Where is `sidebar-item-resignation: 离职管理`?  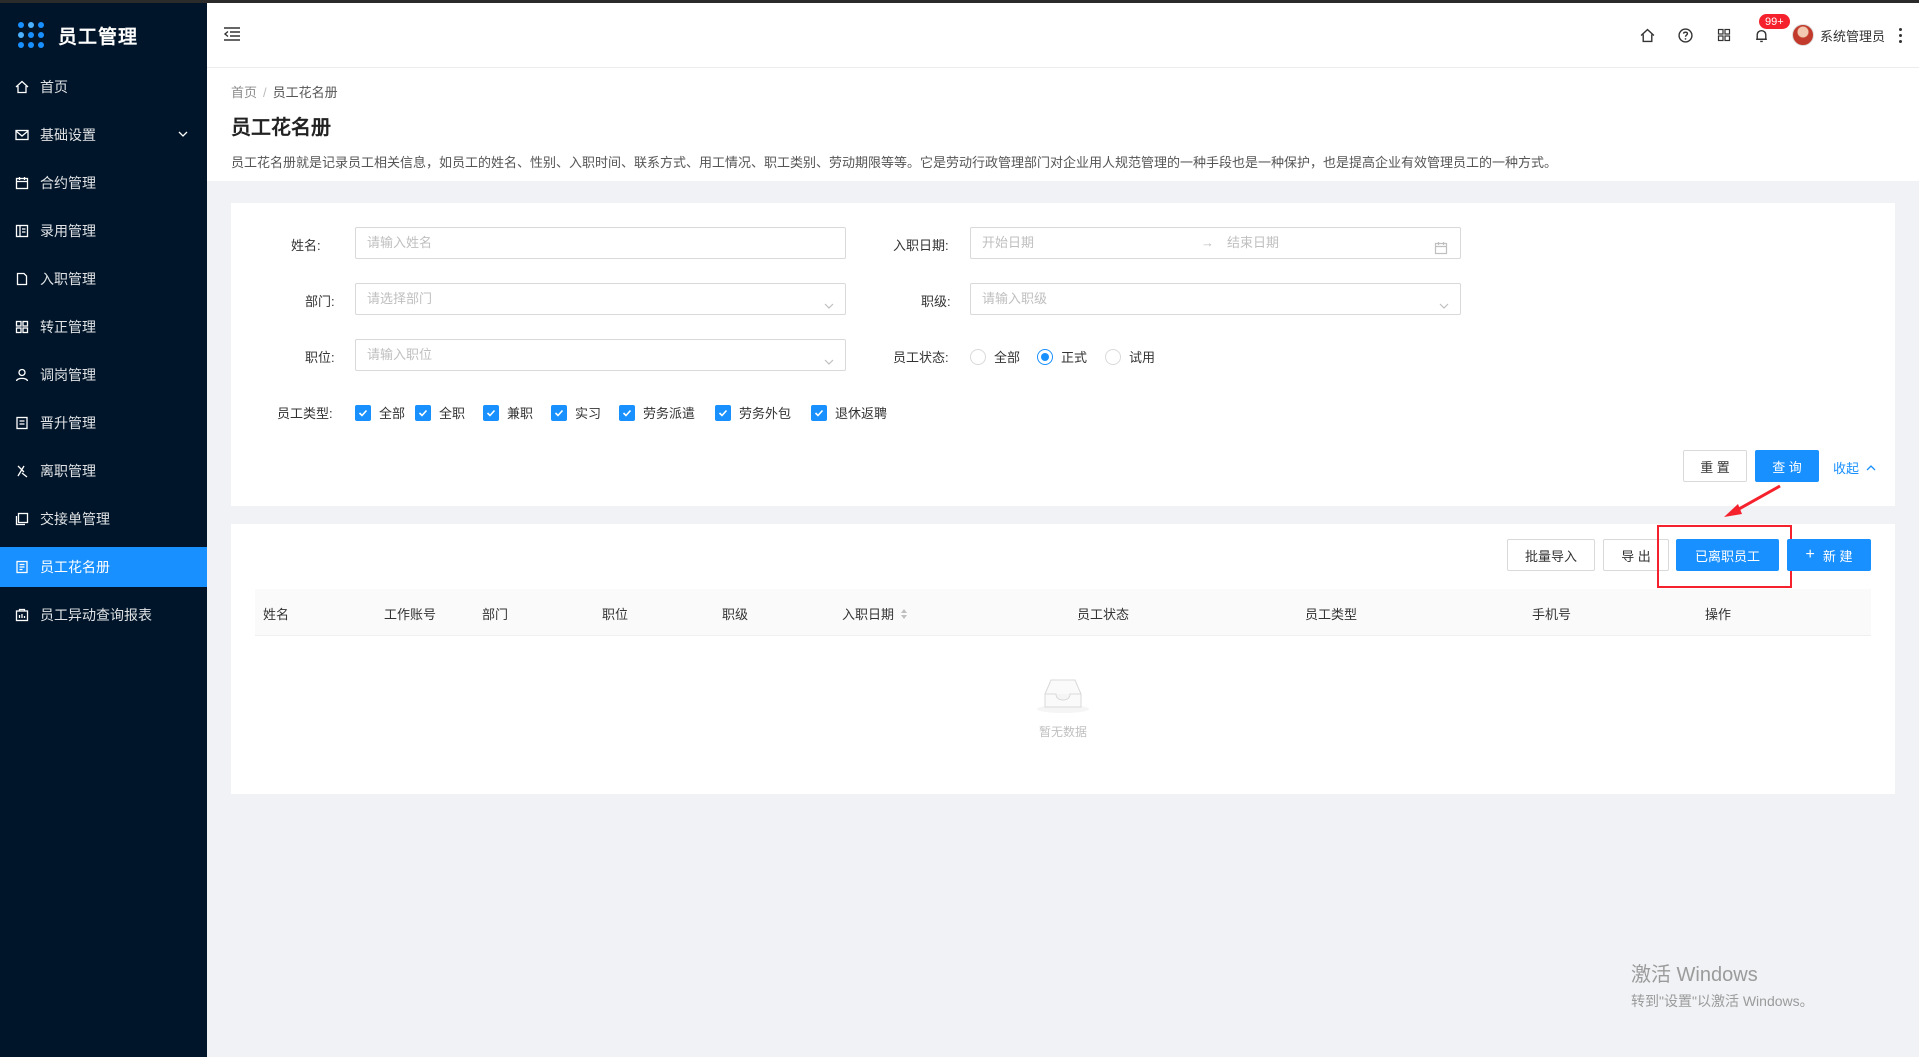 sidebar-item-resignation: 离职管理 is located at coordinates (103, 471).